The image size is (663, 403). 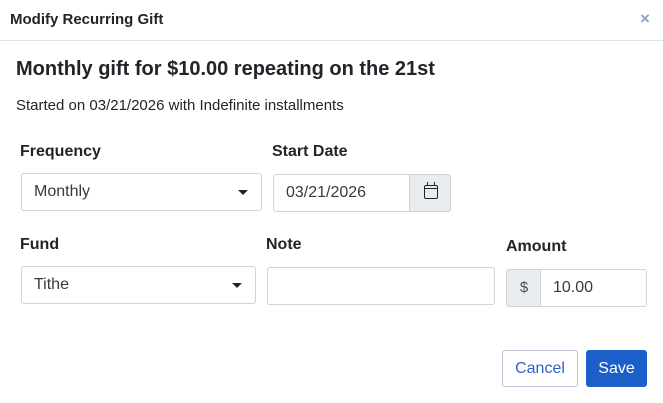 What do you see at coordinates (381, 286) in the screenshot?
I see `note-input` at bounding box center [381, 286].